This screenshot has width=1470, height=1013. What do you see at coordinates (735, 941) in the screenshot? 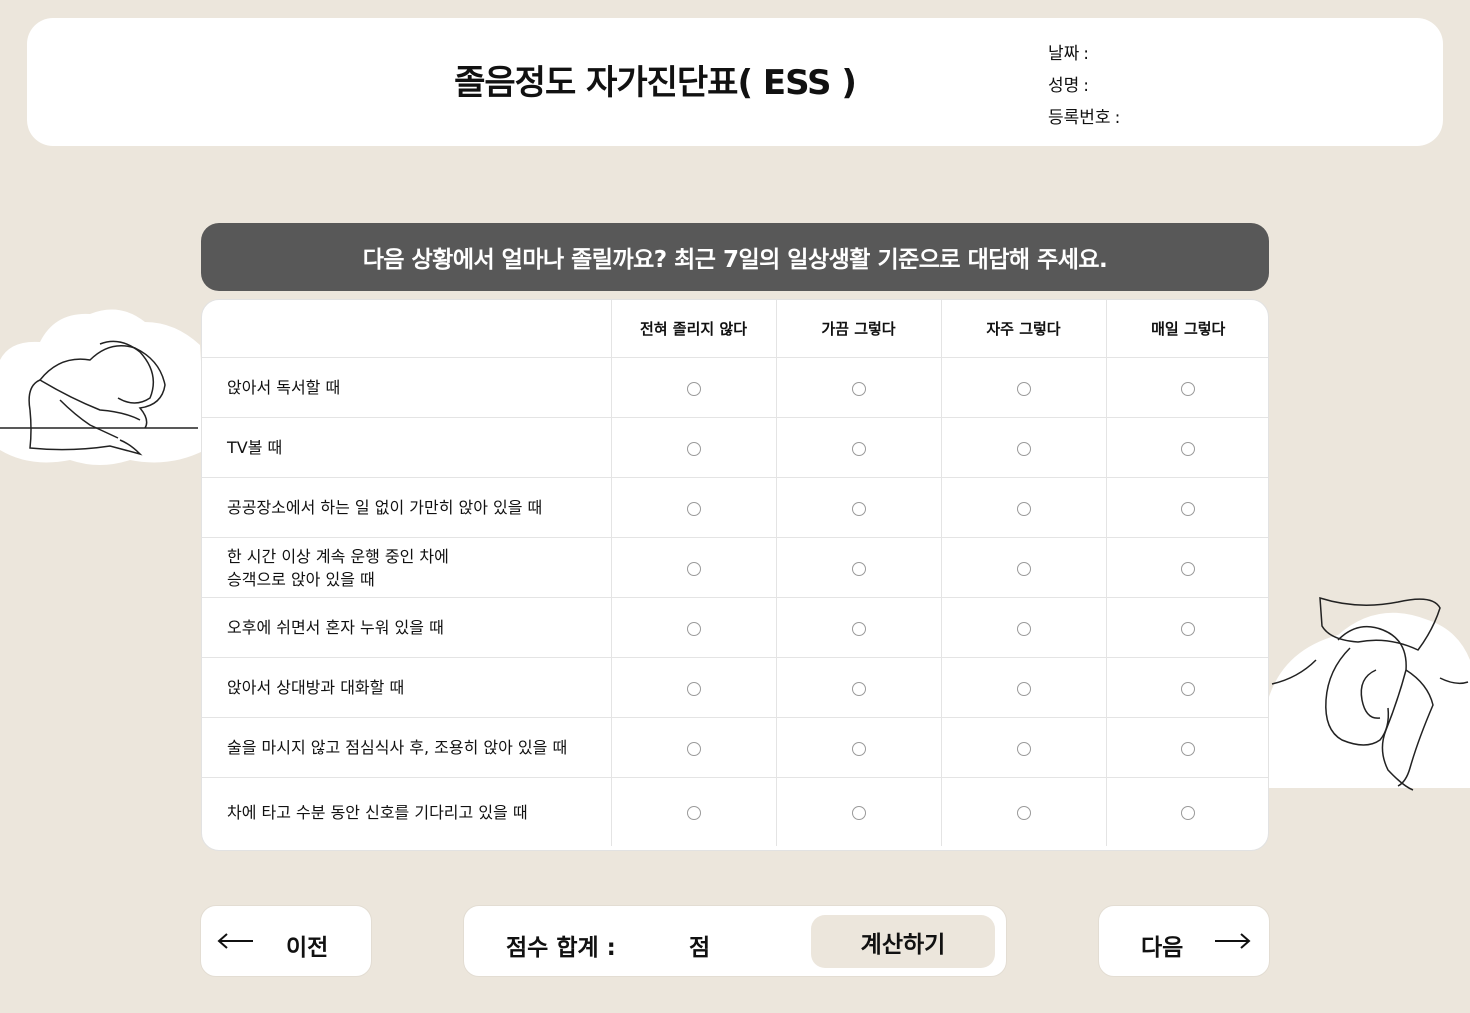
I see `score-panel: 점수 합계 : 점 계산하기` at bounding box center [735, 941].